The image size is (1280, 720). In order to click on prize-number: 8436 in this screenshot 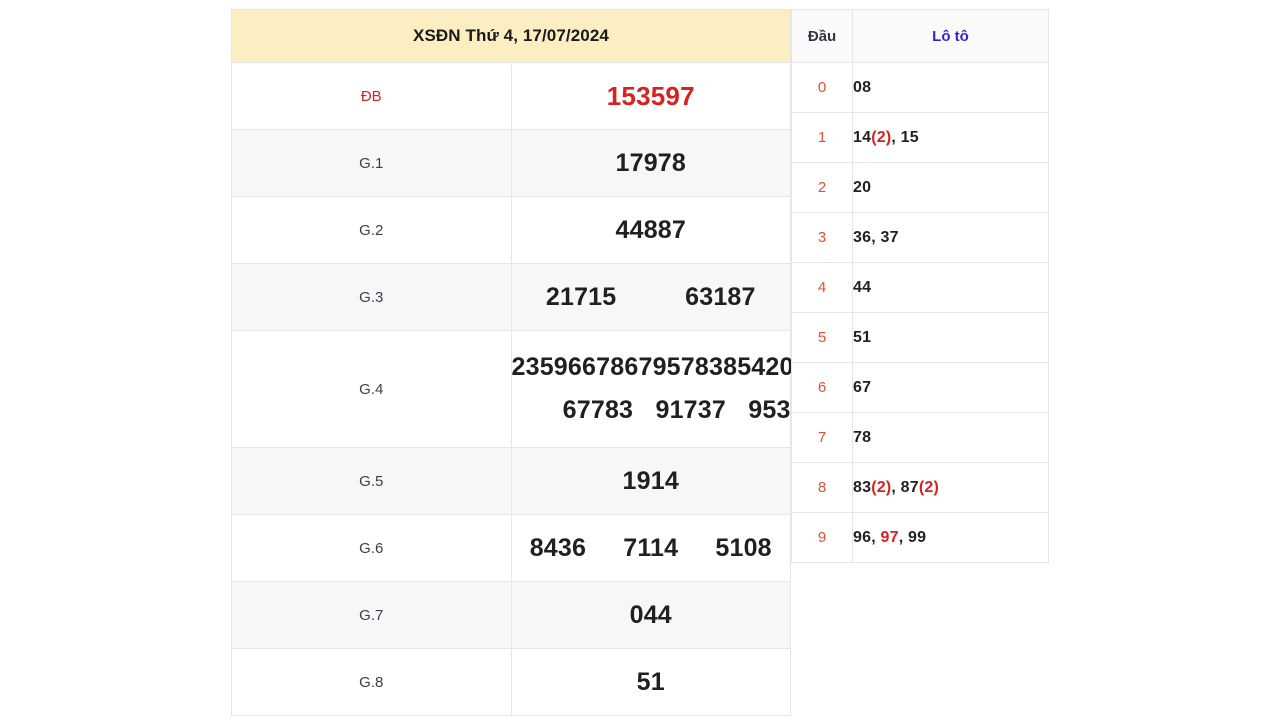, I will do `click(558, 547)`.